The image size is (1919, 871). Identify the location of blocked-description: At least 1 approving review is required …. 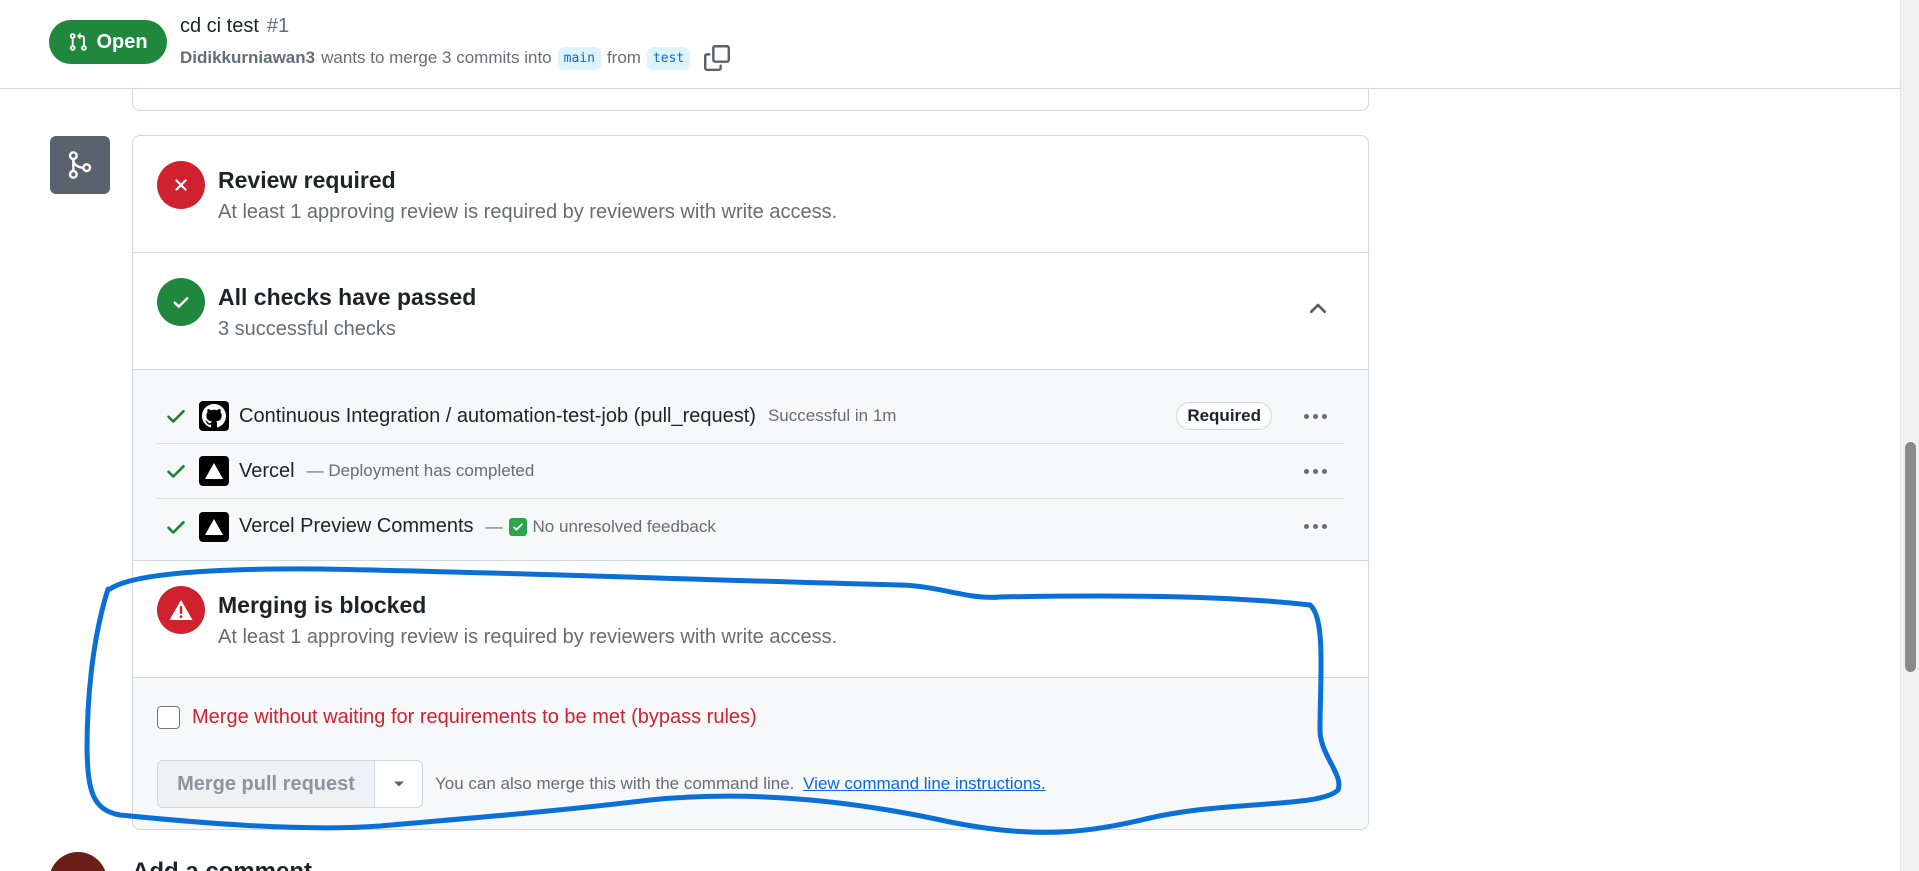
(528, 637).